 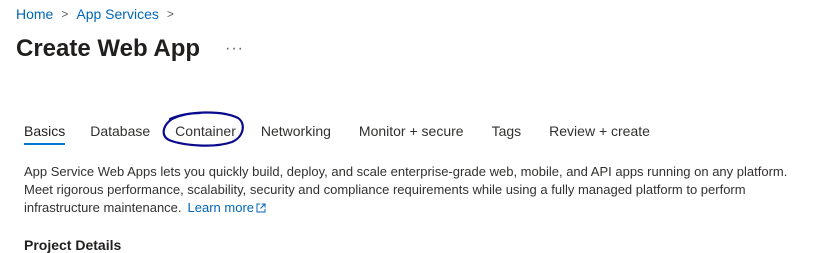 What do you see at coordinates (117, 14) in the screenshot?
I see `breadcrumb-app-services-link: App Services` at bounding box center [117, 14].